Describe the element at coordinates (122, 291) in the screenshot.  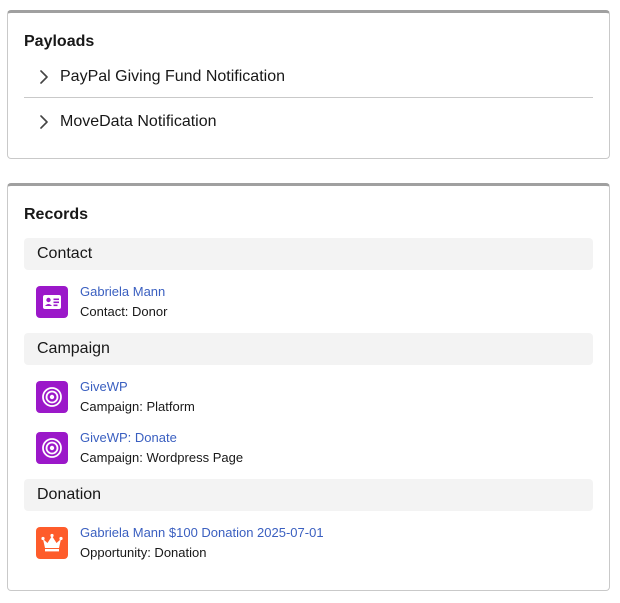
I see `record-link: Gabriela Mann` at that location.